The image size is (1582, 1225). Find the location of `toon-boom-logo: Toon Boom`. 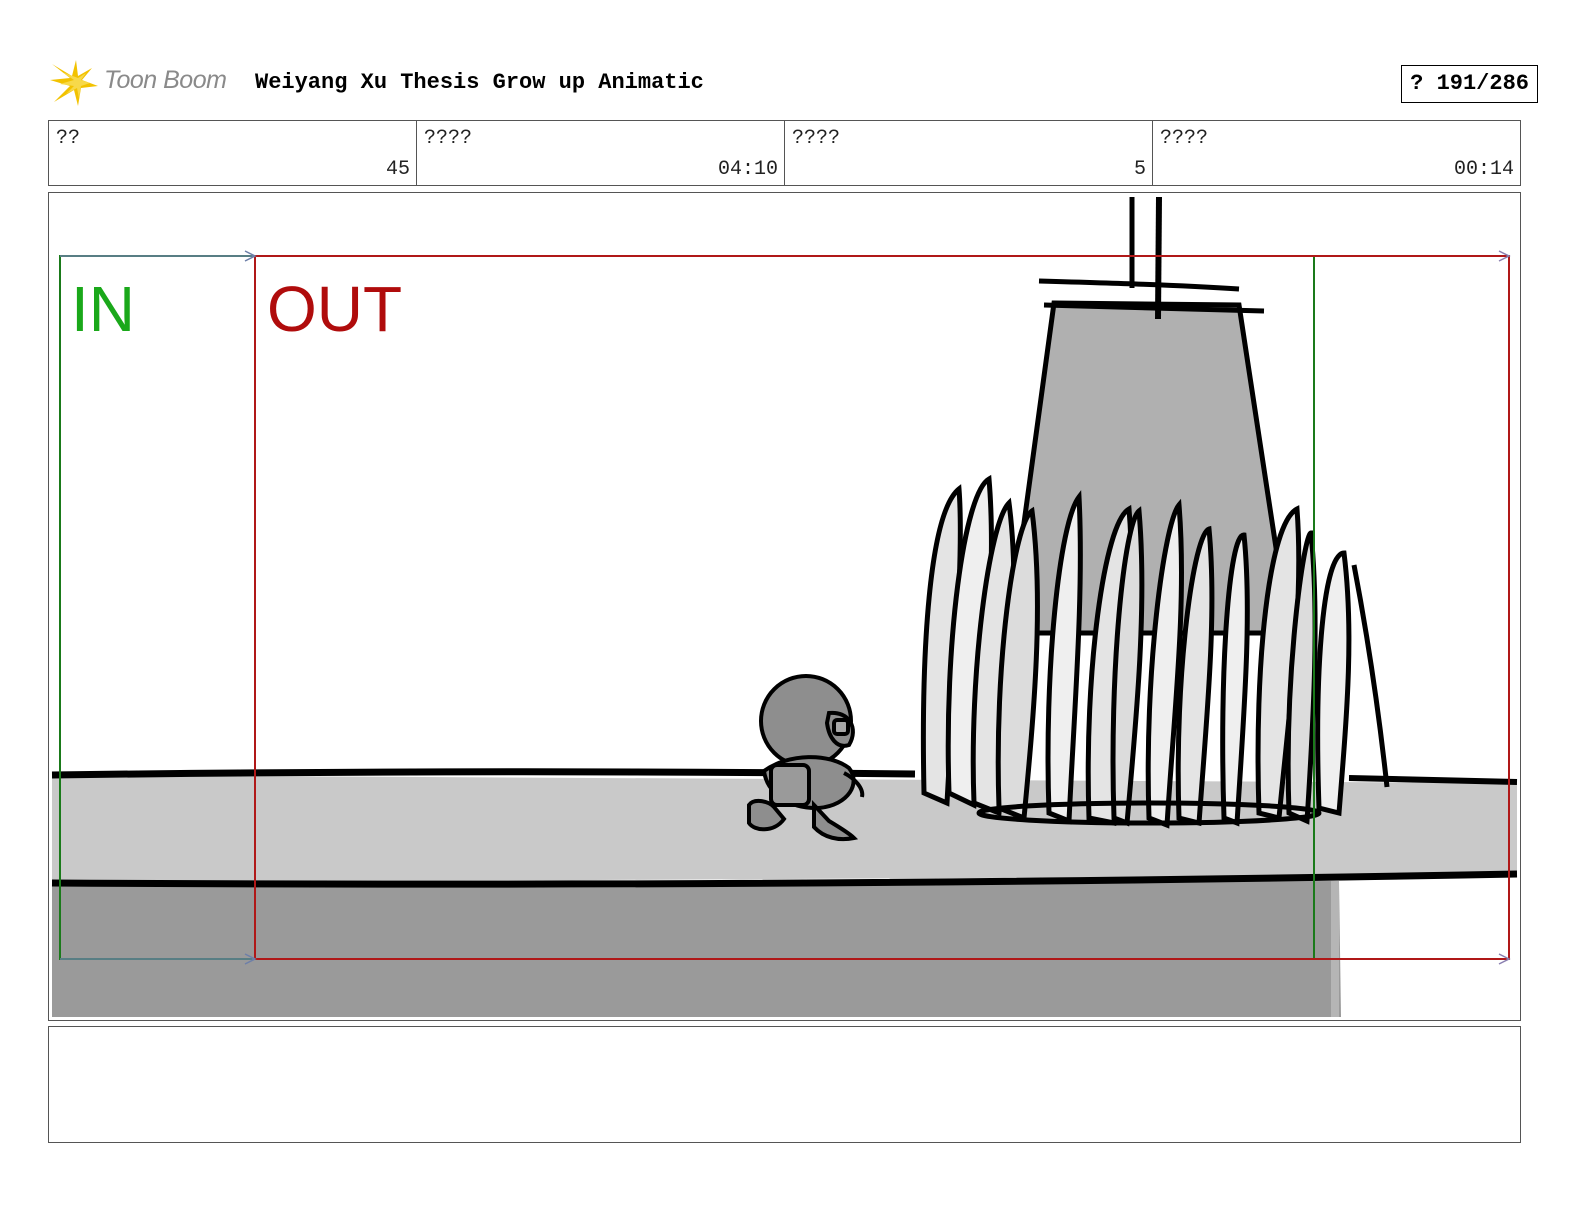

toon-boom-logo: Toon Boom is located at coordinates (148, 82).